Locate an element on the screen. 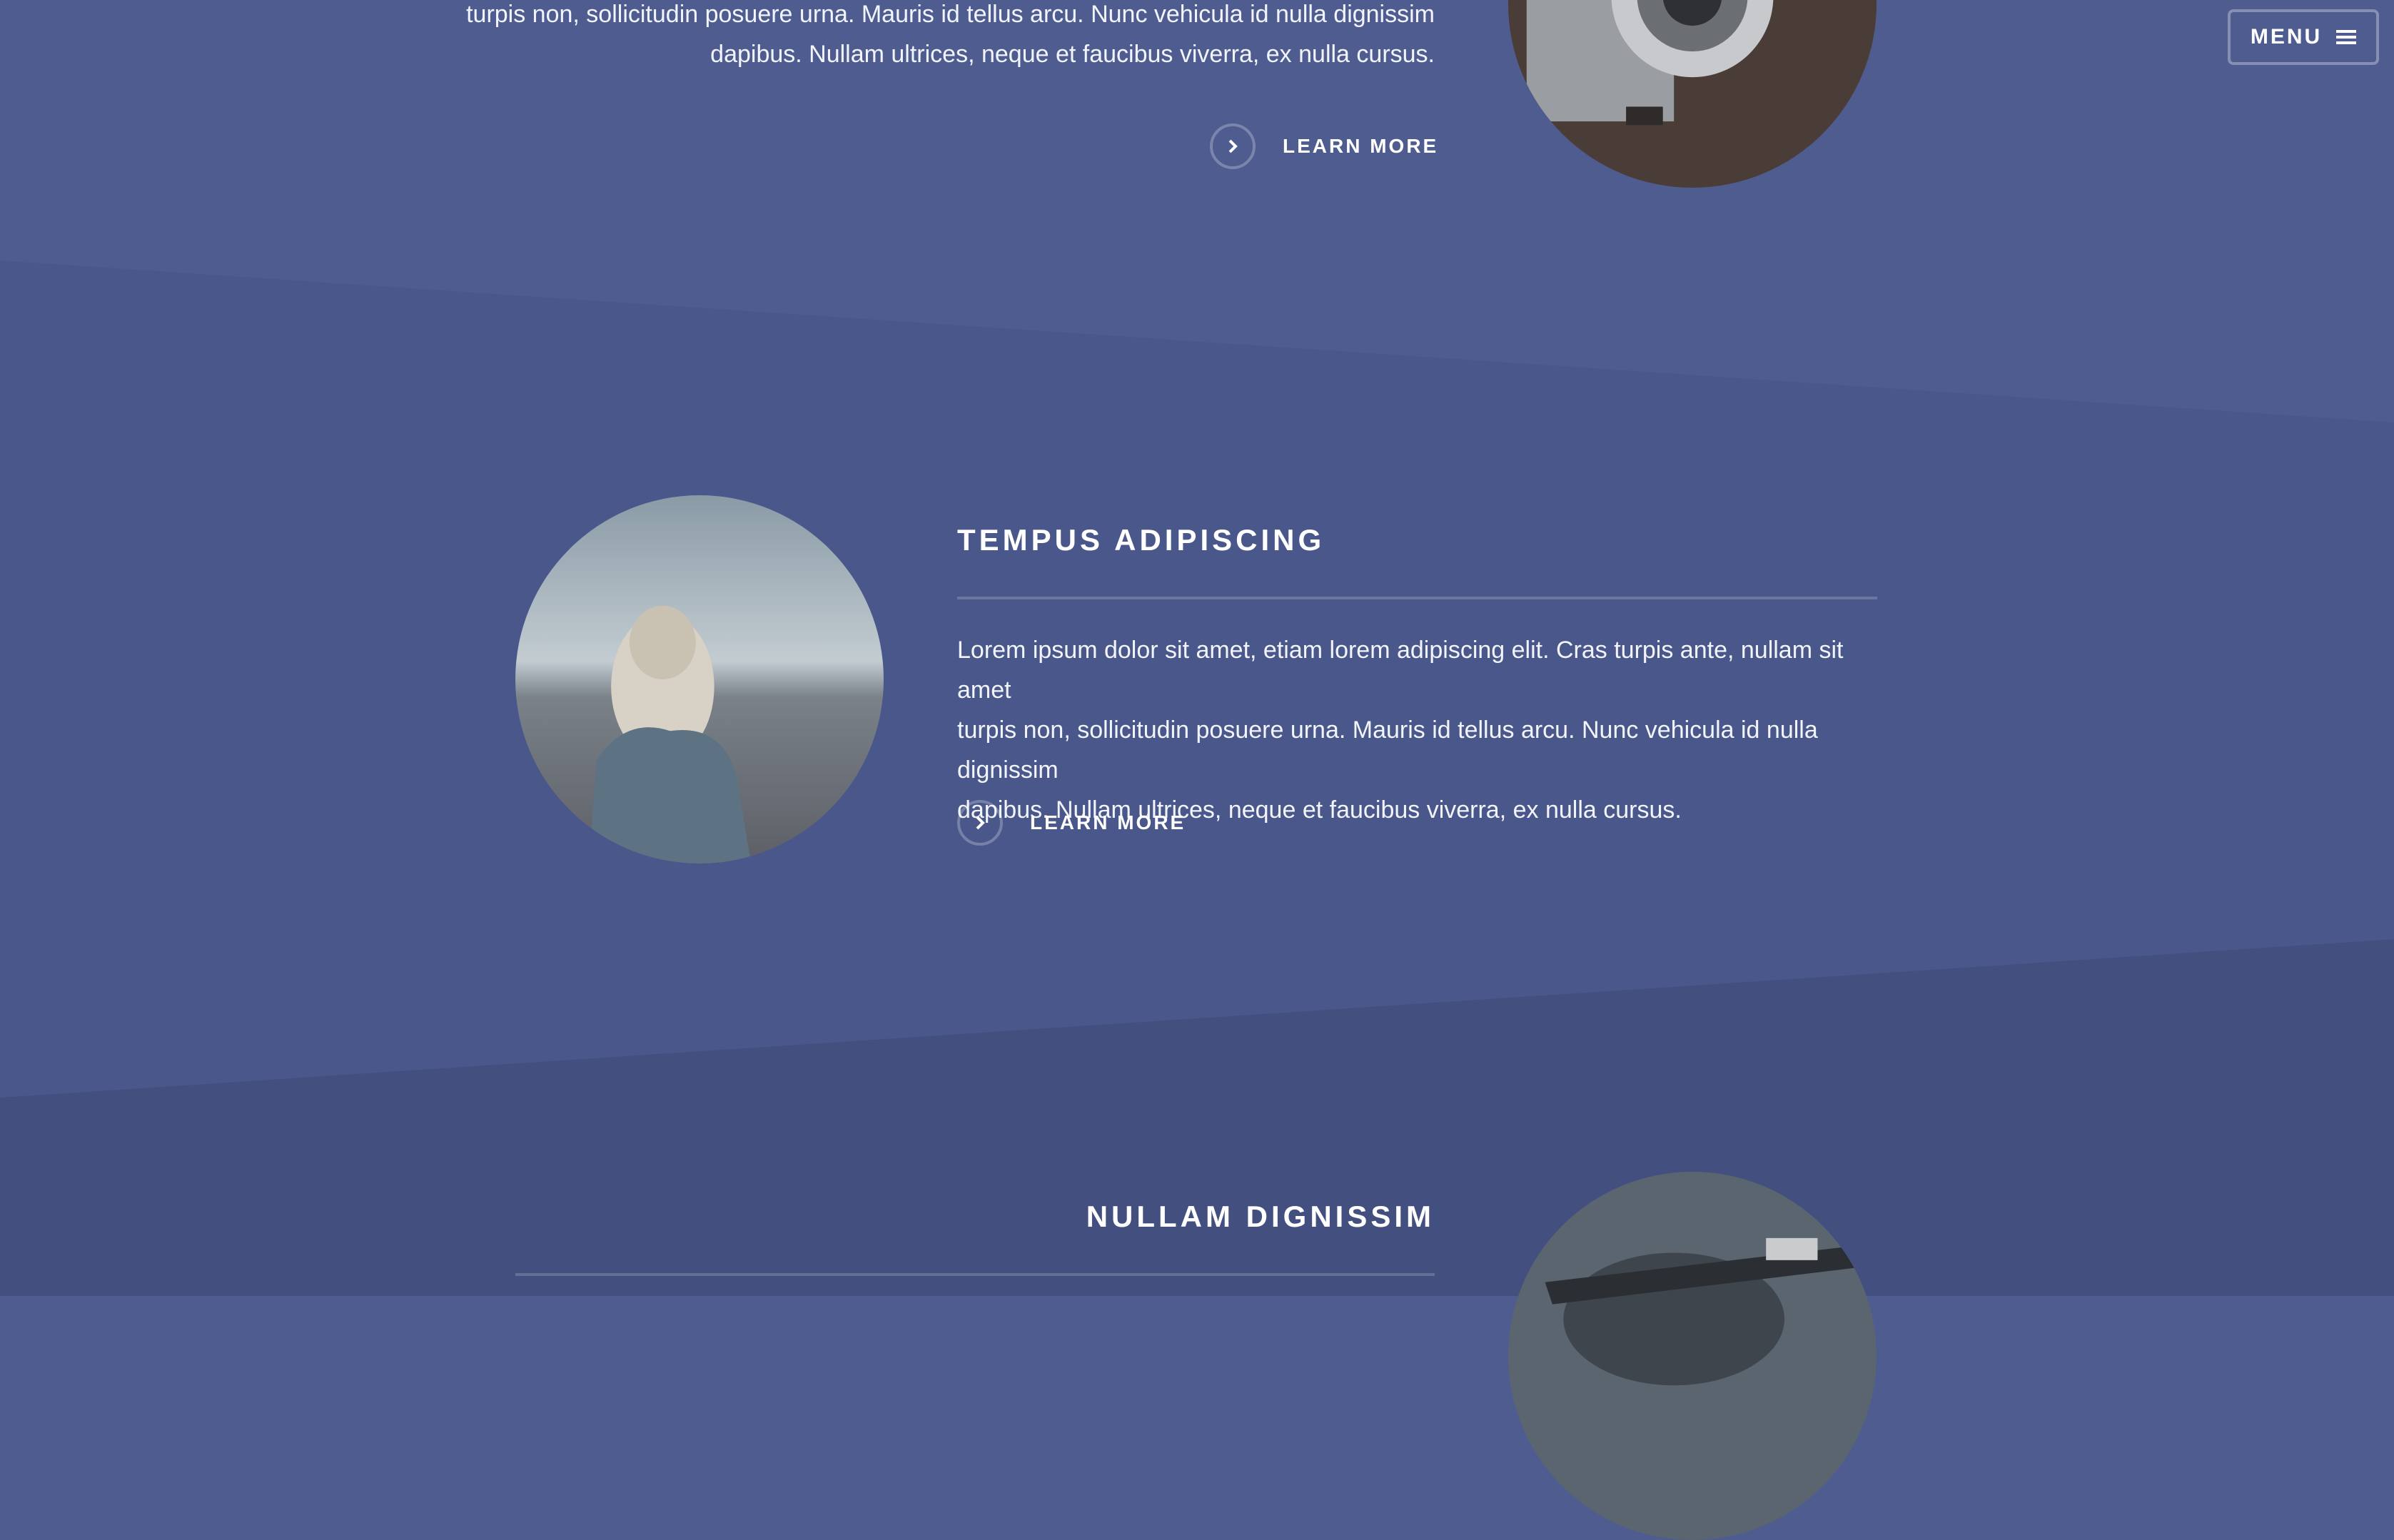  hamburger-icon is located at coordinates (2346, 37).